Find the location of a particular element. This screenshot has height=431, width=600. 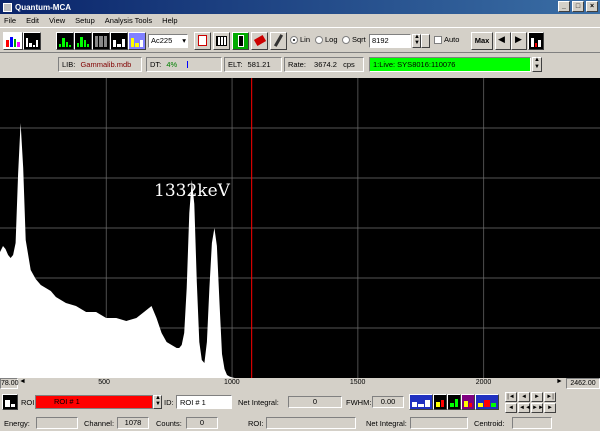

x-tick-label-3: 2000 is located at coordinates (483, 382).